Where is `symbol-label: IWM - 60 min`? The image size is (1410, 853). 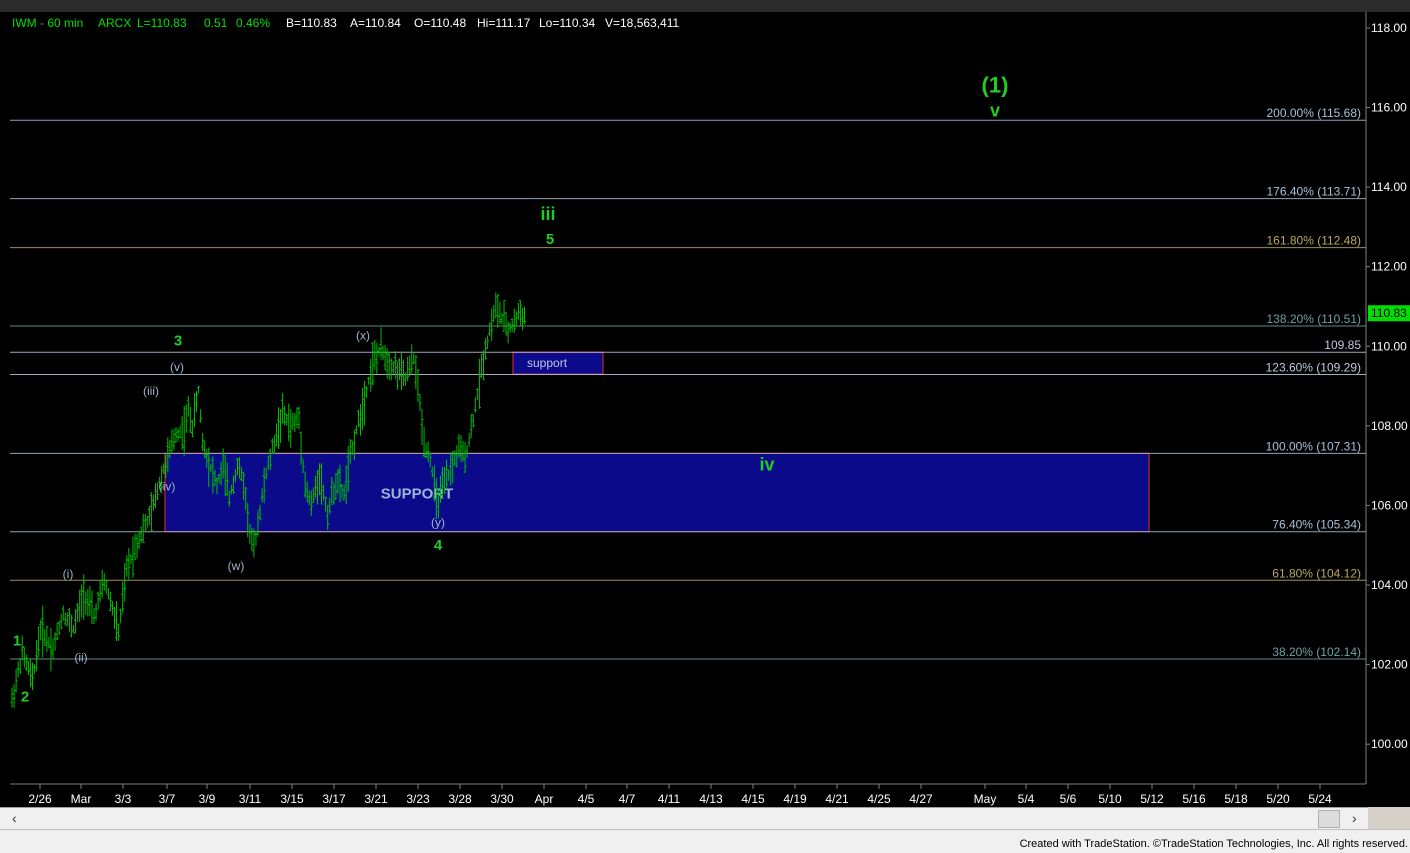
symbol-label: IWM - 60 min is located at coordinates (47, 23).